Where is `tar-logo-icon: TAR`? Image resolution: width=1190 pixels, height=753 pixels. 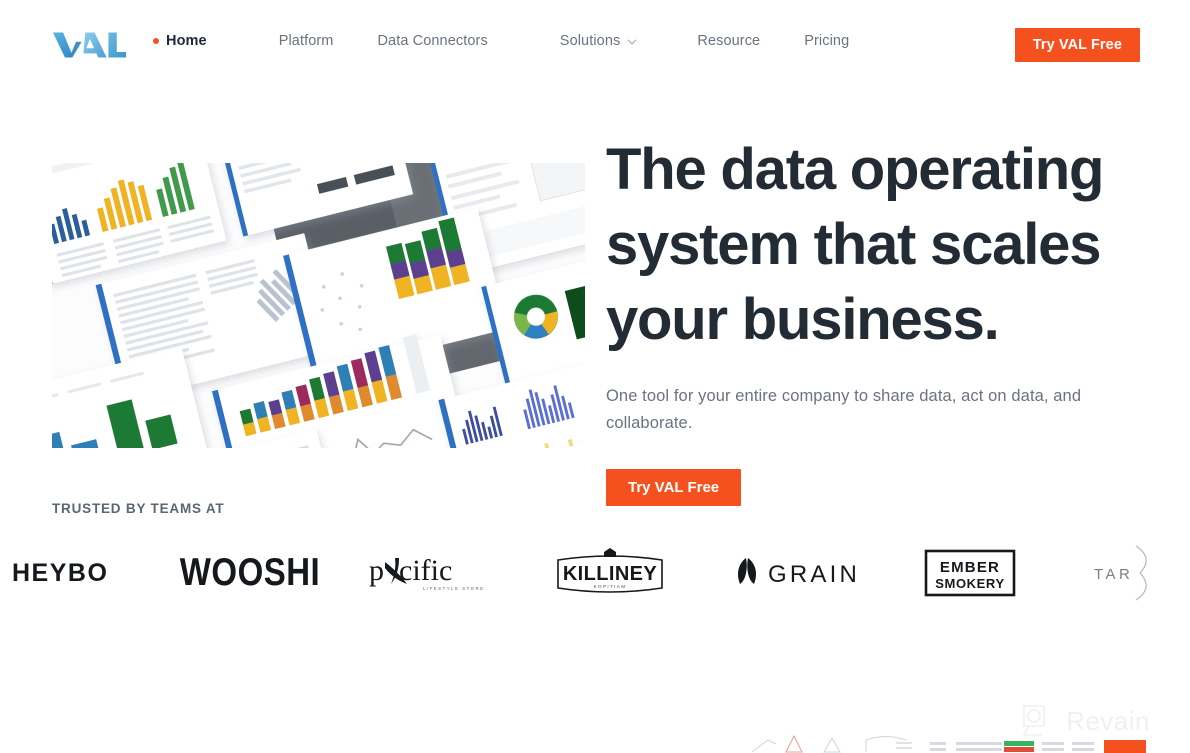 tar-logo-icon: TAR is located at coordinates (1120, 573).